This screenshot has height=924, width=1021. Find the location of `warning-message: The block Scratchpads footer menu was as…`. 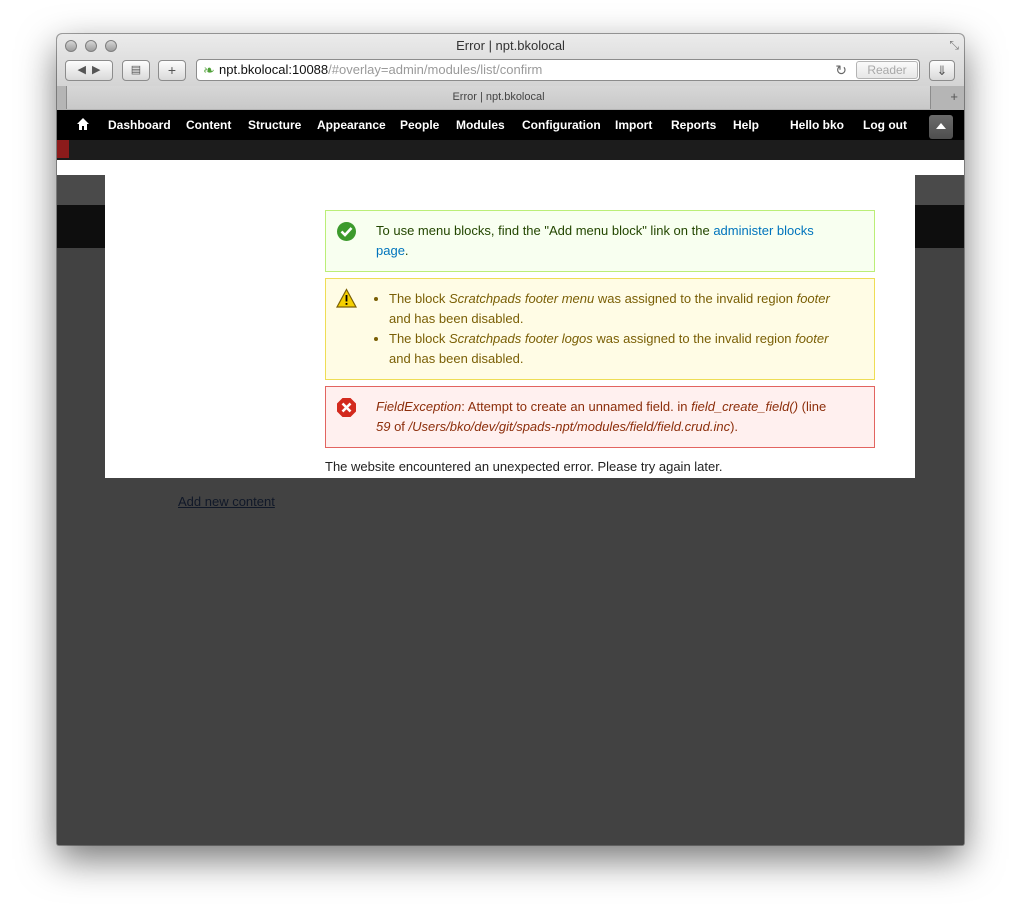

warning-message: The block Scratchpads footer menu was as… is located at coordinates (600, 329).